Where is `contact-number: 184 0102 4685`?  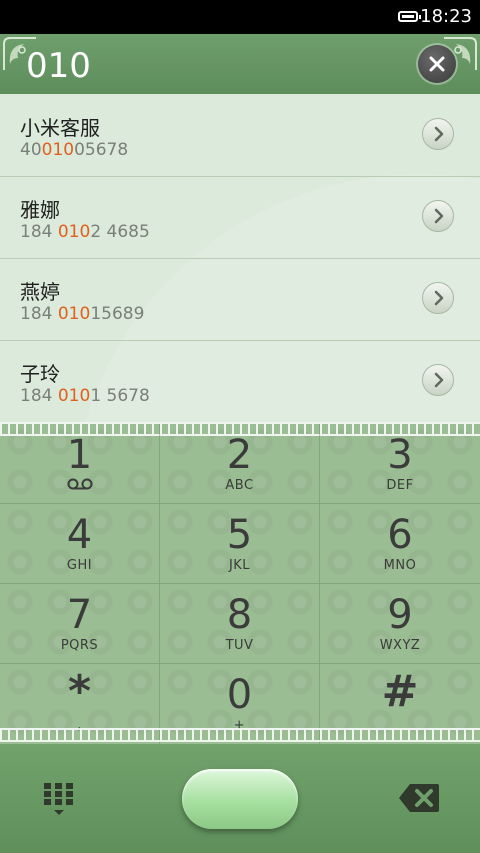
contact-number: 184 0102 4685 is located at coordinates (85, 232).